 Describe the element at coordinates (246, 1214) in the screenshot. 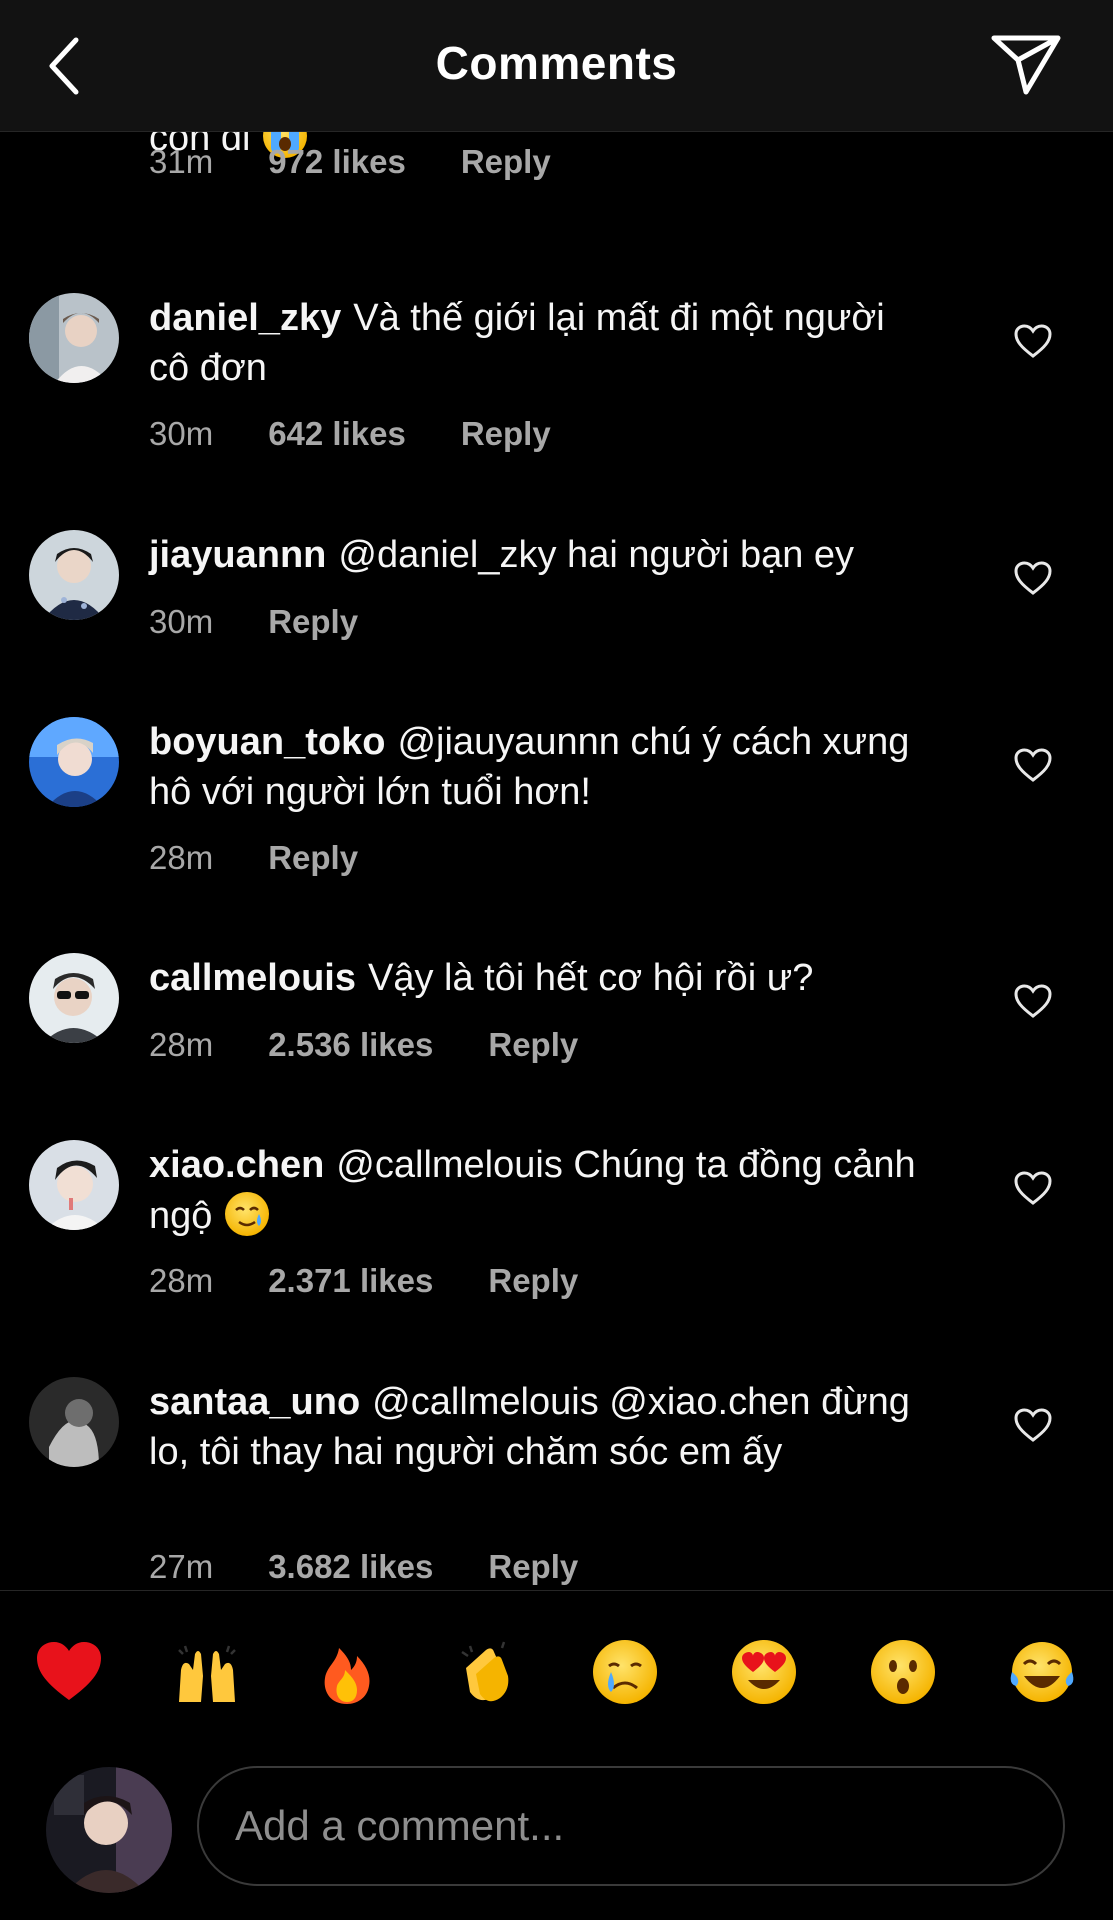

I see `smiling-face-with-tear-icon` at that location.